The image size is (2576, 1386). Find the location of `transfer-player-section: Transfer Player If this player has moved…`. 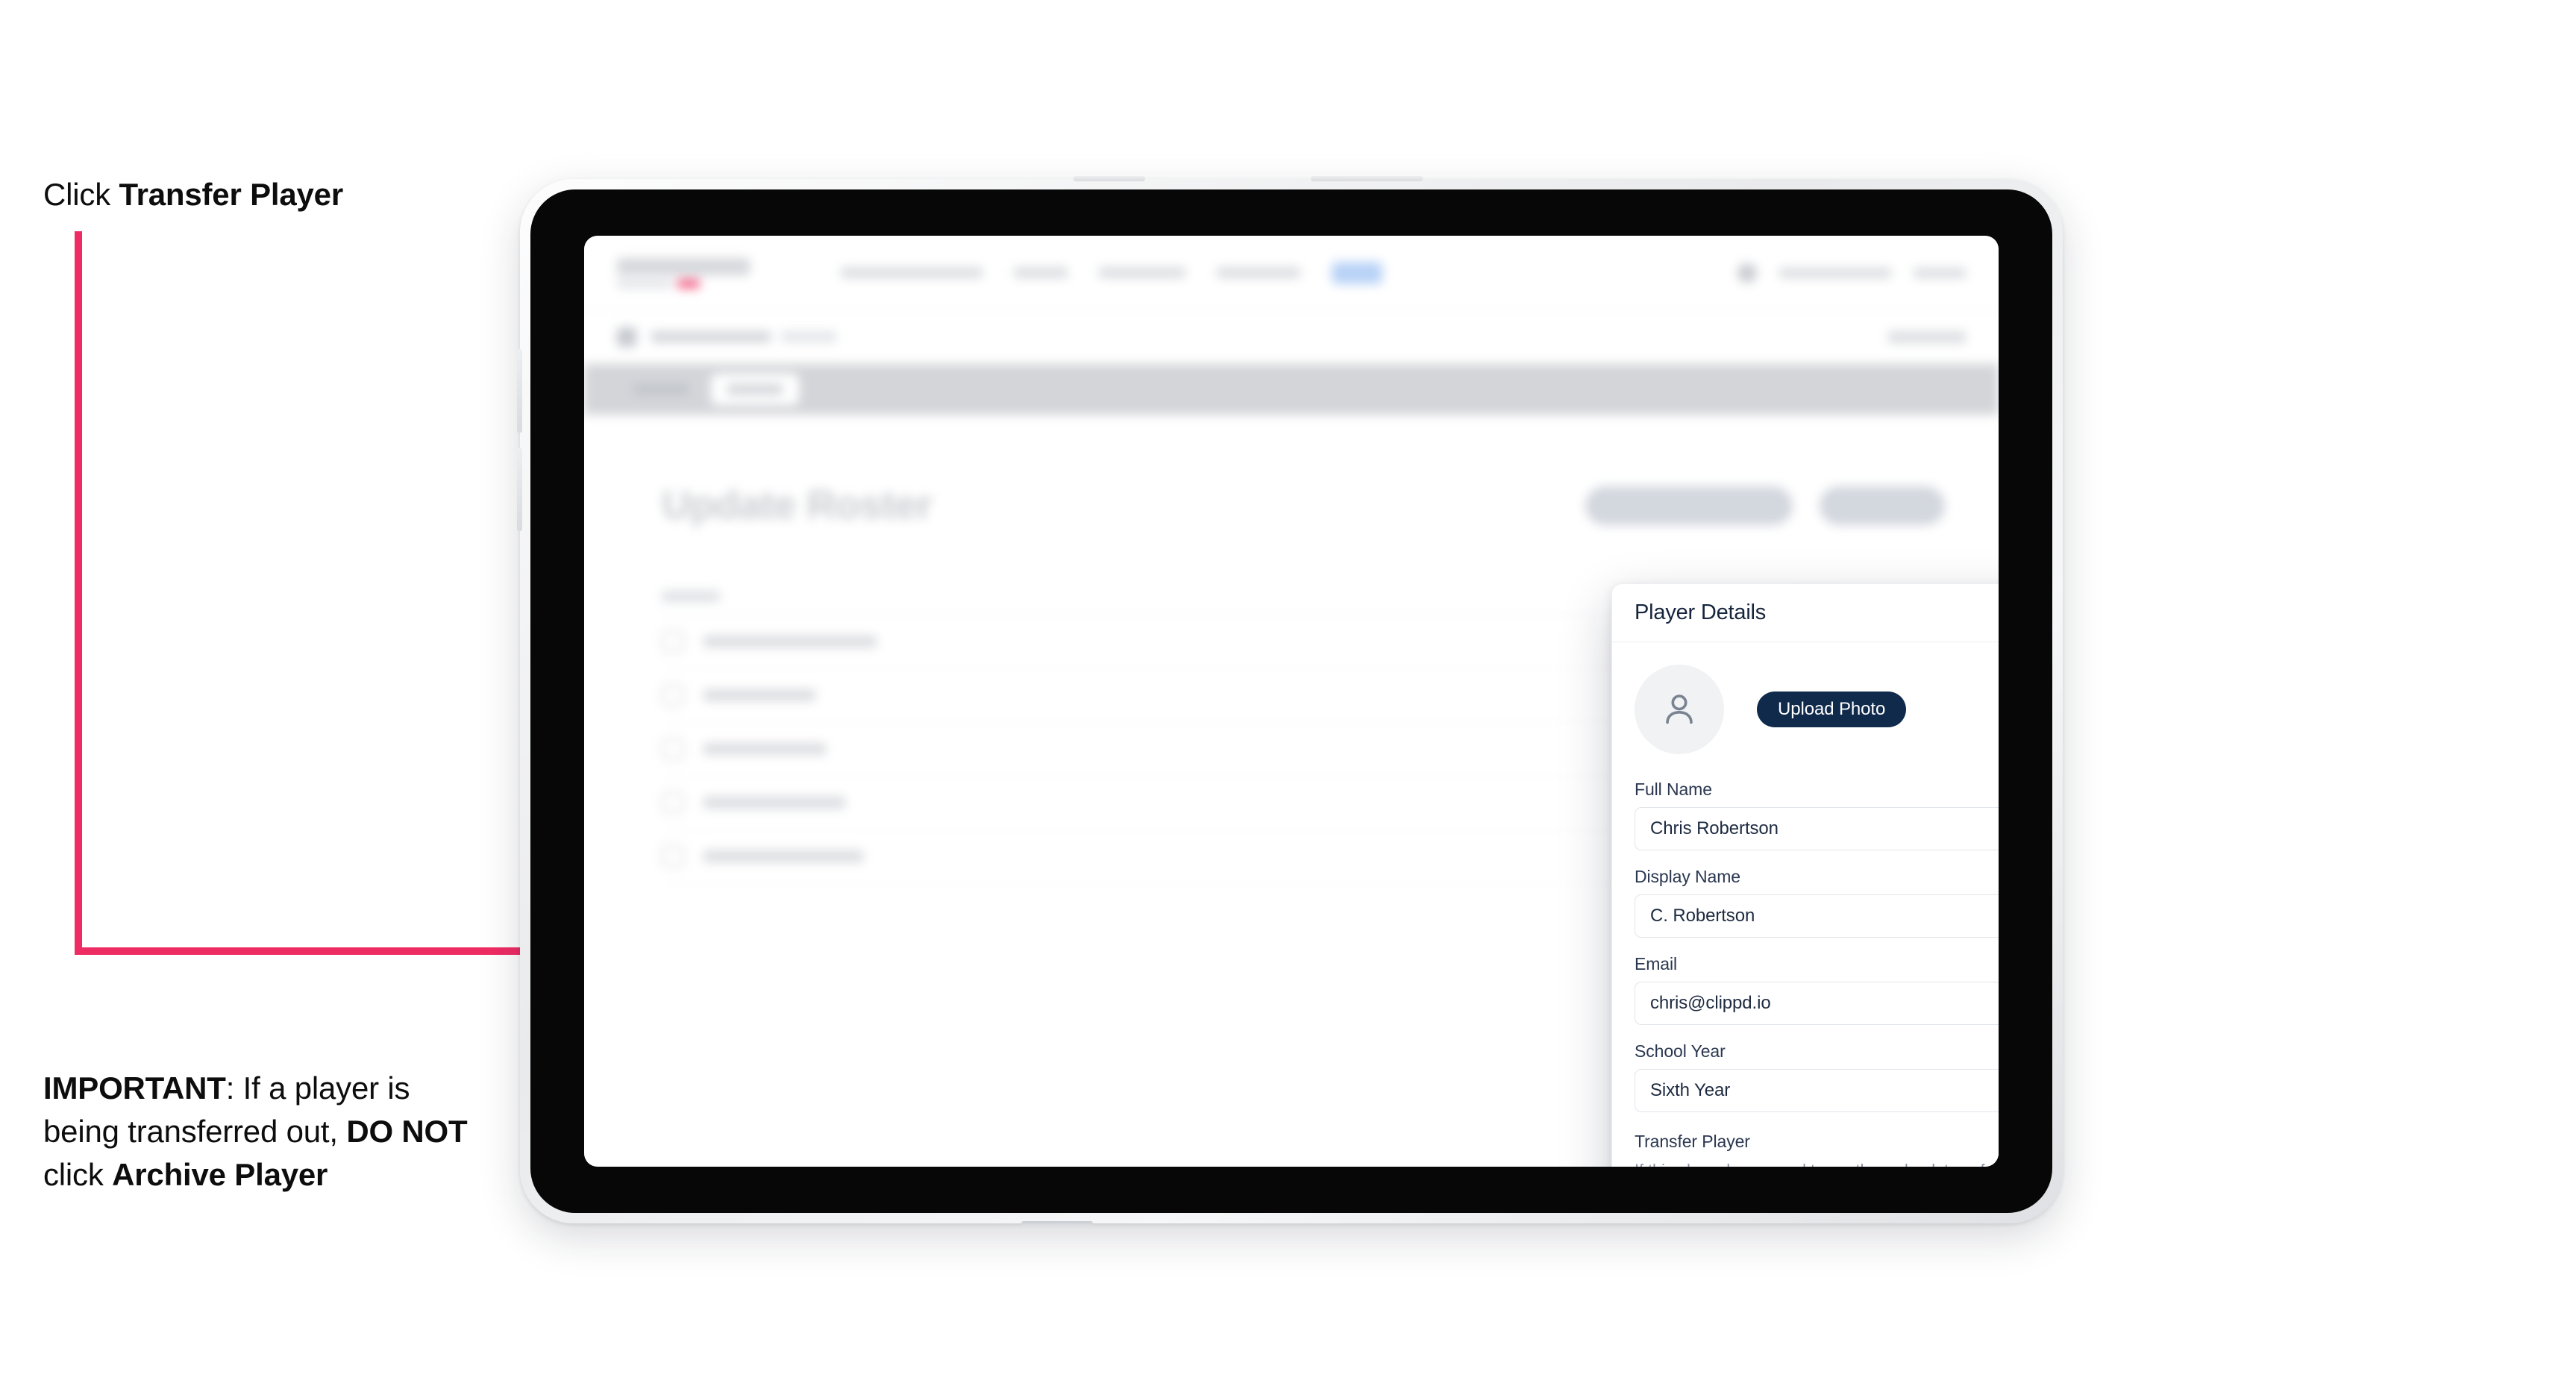

transfer-player-section: Transfer Player If this player has moved… is located at coordinates (1817, 1149).